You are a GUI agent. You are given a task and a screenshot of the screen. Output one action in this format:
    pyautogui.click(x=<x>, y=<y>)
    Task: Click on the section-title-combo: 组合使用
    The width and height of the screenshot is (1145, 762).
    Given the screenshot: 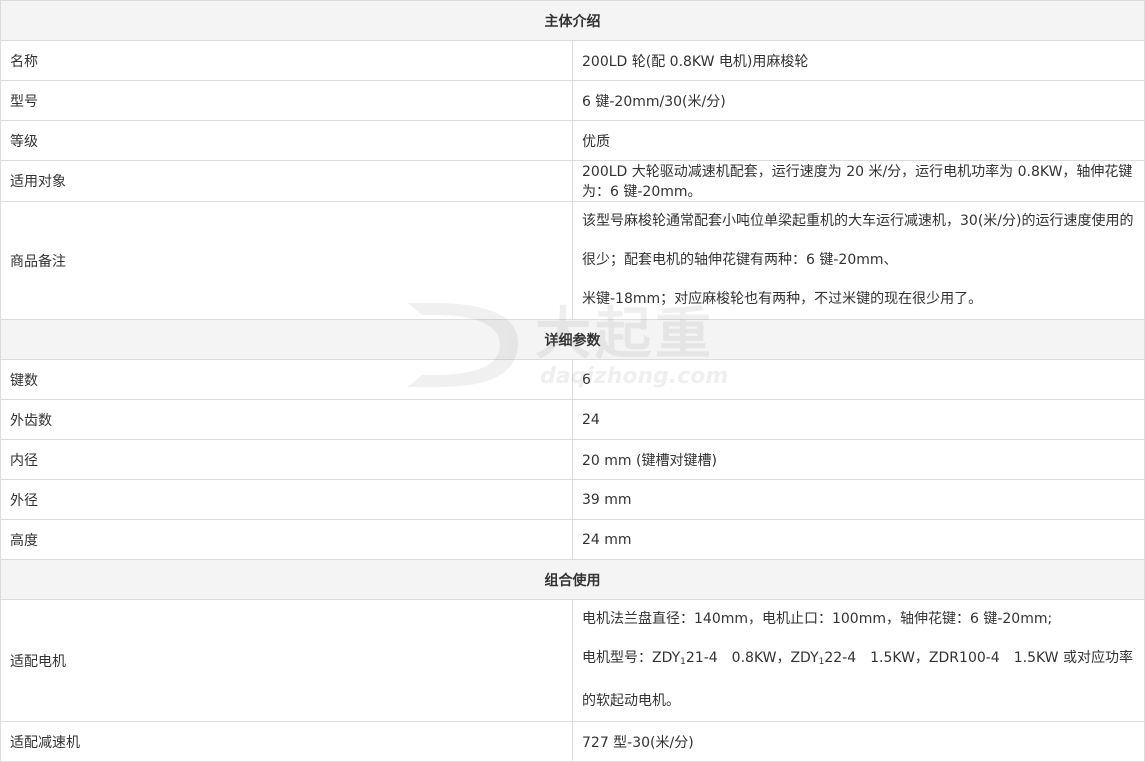 What is the action you would take?
    pyautogui.click(x=572, y=579)
    